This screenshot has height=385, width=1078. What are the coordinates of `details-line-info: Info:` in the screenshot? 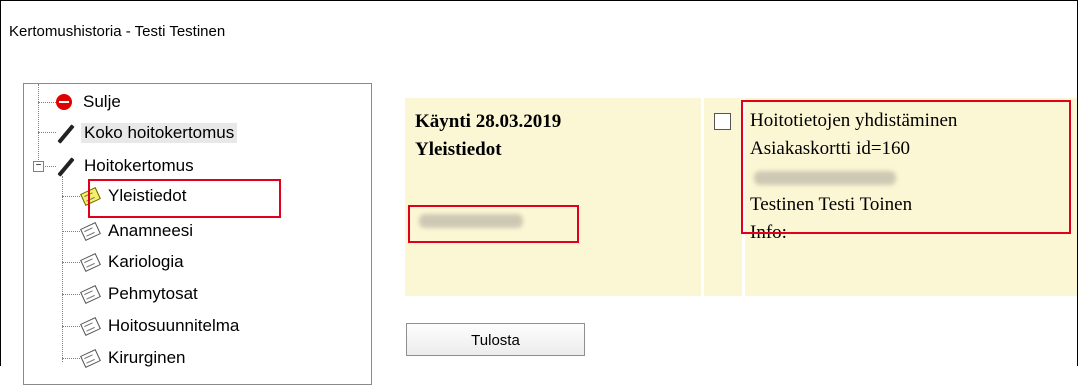 It's located at (768, 232).